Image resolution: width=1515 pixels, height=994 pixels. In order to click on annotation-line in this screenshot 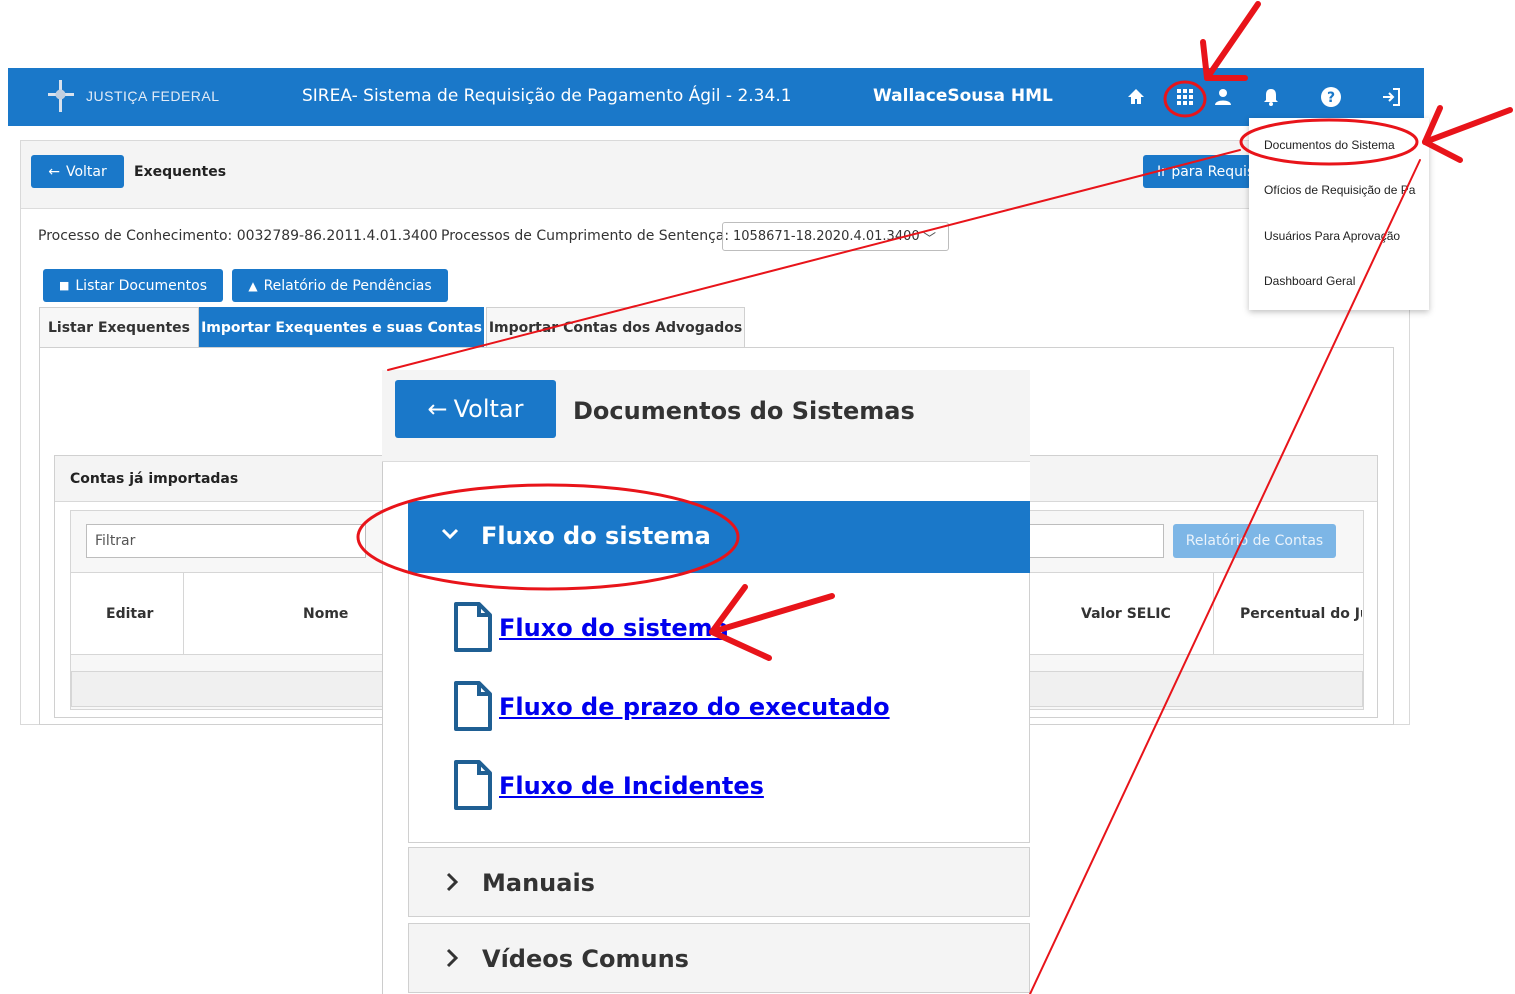, I will do `click(814, 260)`.